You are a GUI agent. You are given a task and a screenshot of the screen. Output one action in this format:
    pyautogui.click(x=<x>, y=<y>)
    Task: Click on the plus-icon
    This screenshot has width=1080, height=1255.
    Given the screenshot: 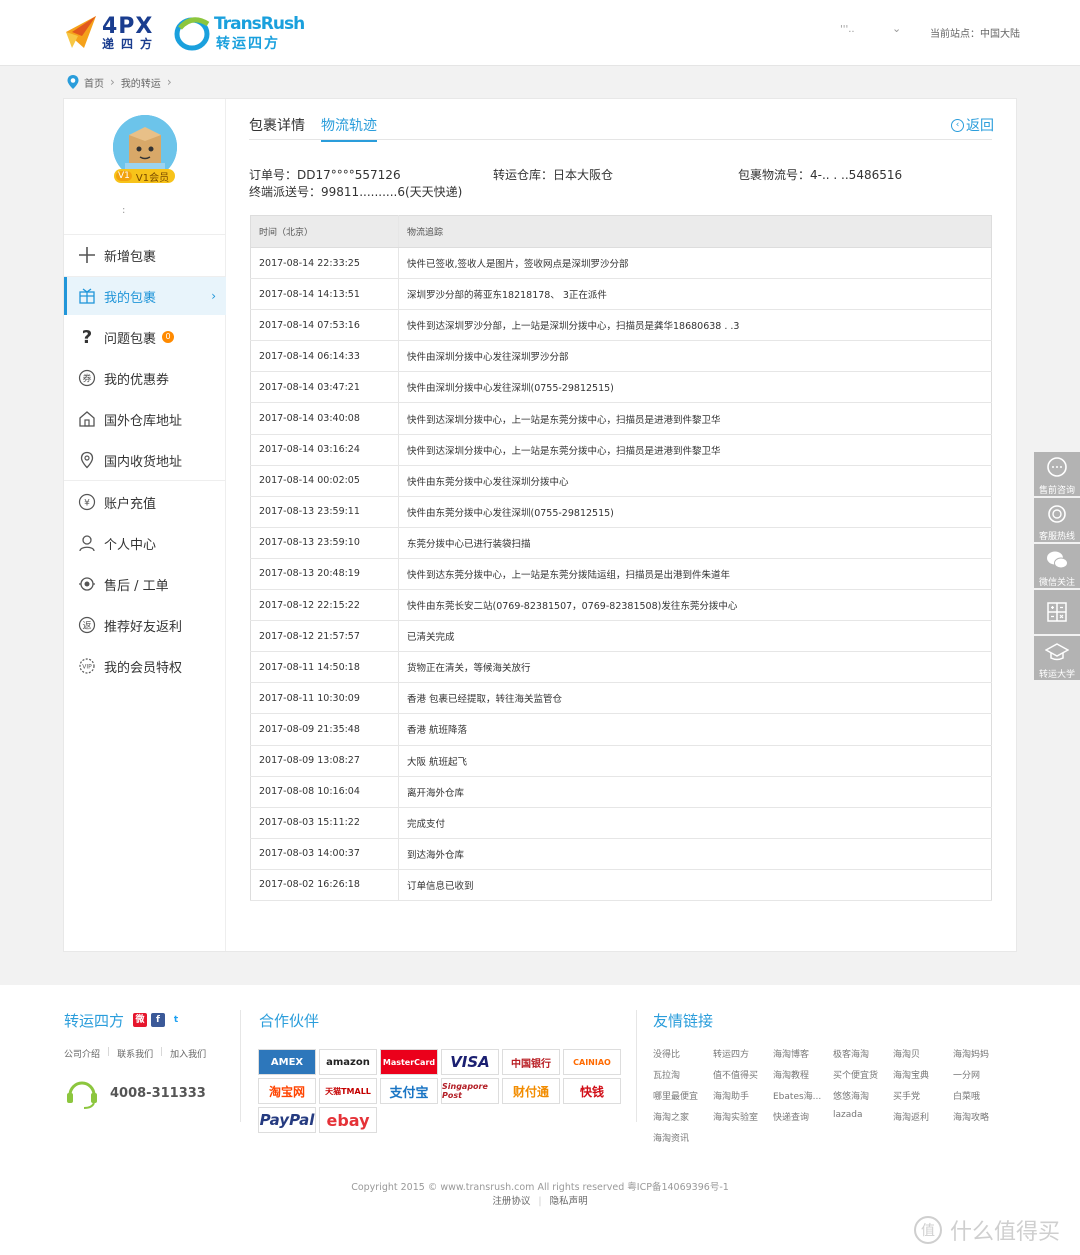 What is the action you would take?
    pyautogui.click(x=87, y=255)
    